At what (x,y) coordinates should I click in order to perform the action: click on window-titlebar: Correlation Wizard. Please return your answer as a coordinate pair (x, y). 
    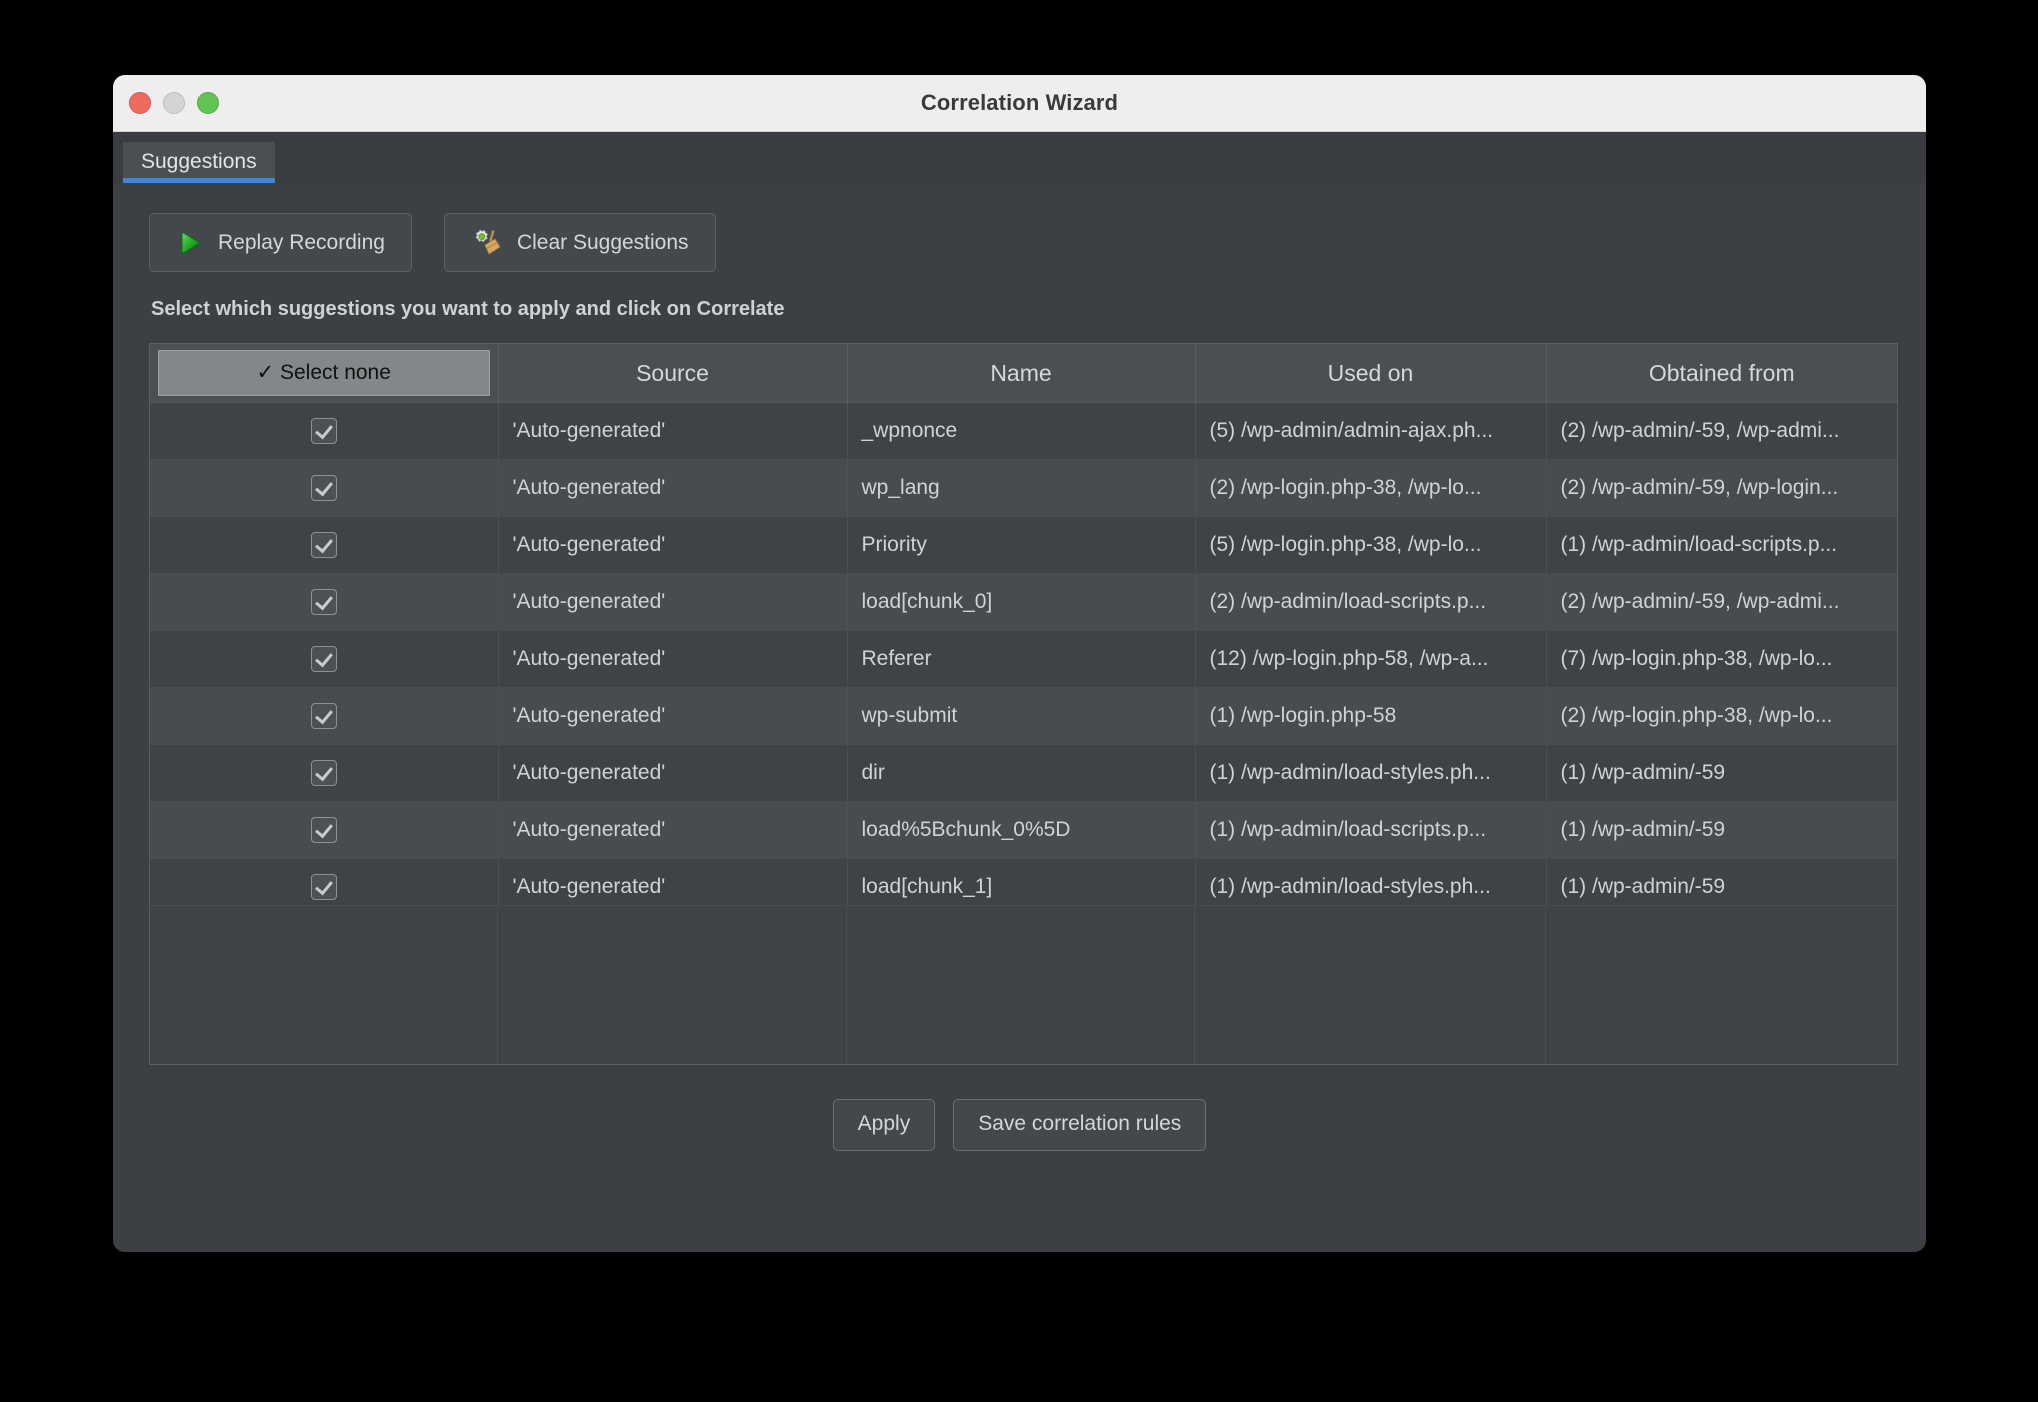
    Looking at the image, I should click on (1019, 103).